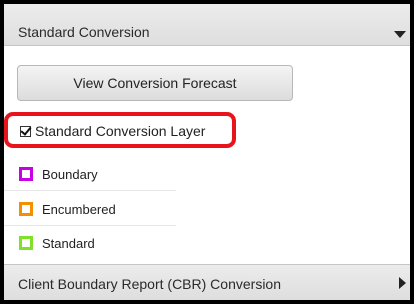 Image resolution: width=414 pixels, height=304 pixels. Describe the element at coordinates (26, 209) in the screenshot. I see `encumbered-swatch-icon` at that location.